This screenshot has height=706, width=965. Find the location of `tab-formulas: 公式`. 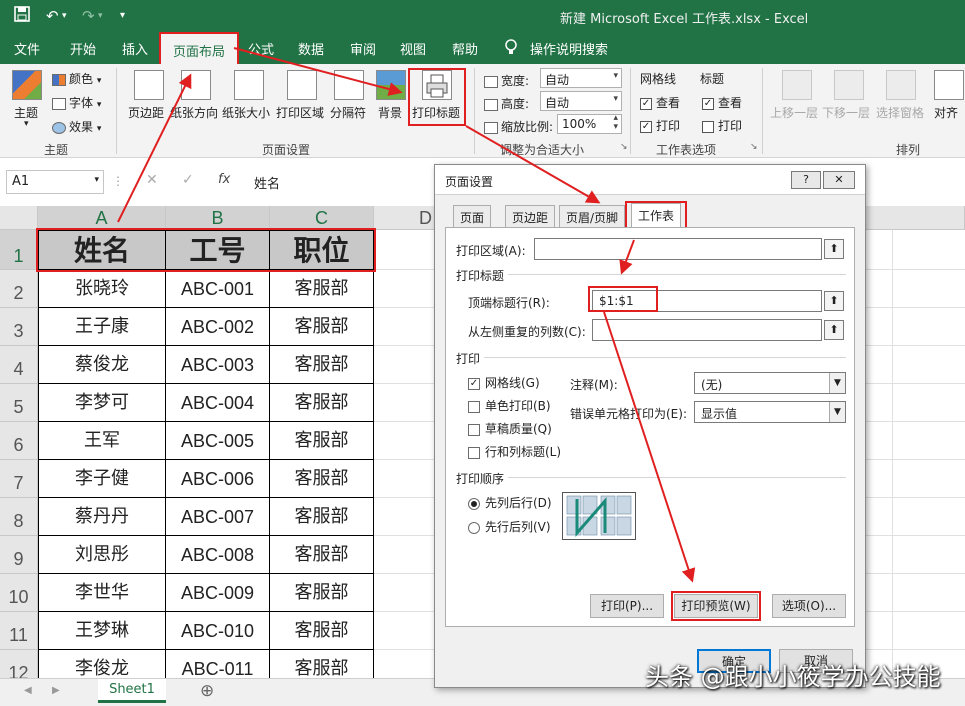

tab-formulas: 公式 is located at coordinates (261, 48).